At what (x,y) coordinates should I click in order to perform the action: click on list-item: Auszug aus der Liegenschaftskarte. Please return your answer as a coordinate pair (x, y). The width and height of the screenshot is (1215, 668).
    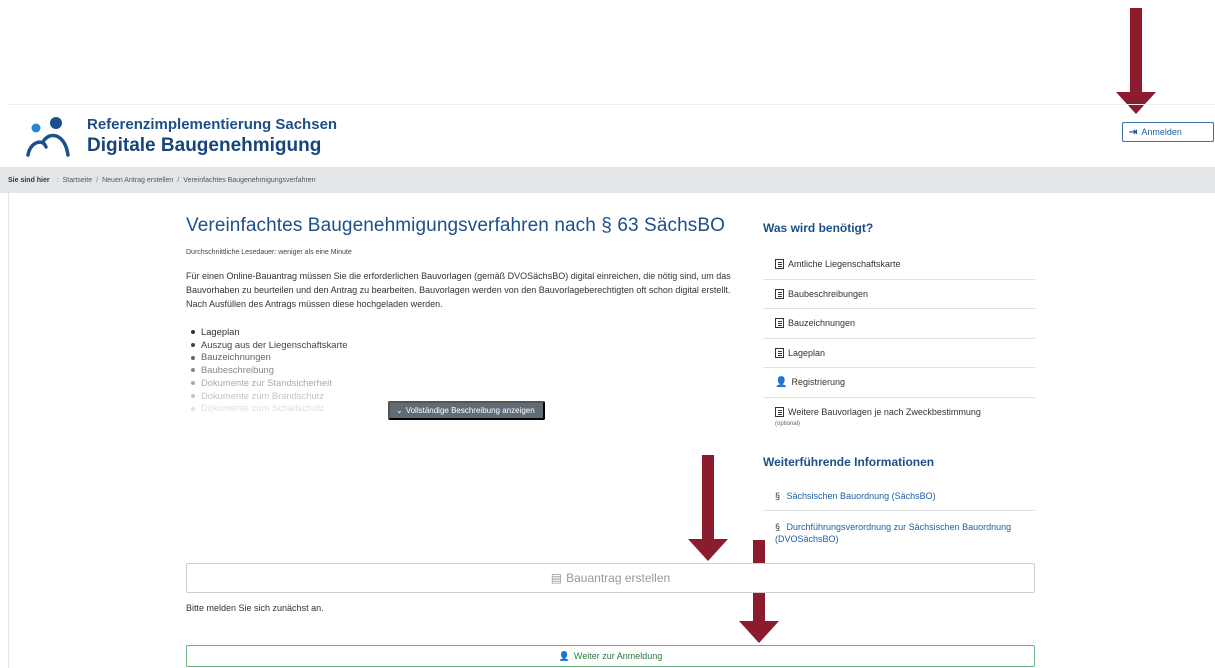
    Looking at the image, I should click on (468, 345).